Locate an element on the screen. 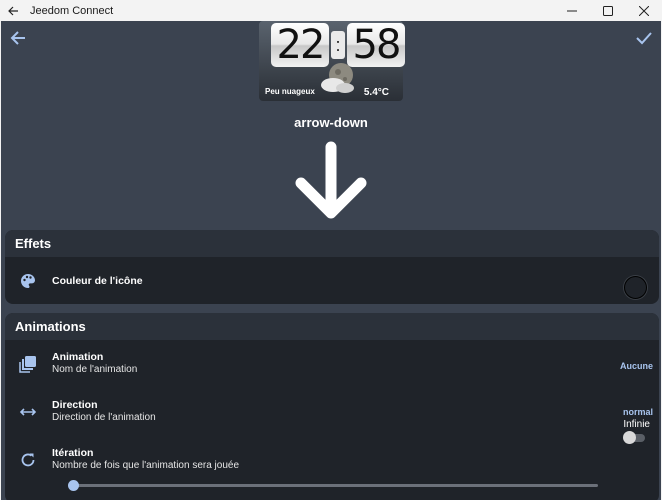 The height and width of the screenshot is (500, 662). minimize-button is located at coordinates (572, 10).